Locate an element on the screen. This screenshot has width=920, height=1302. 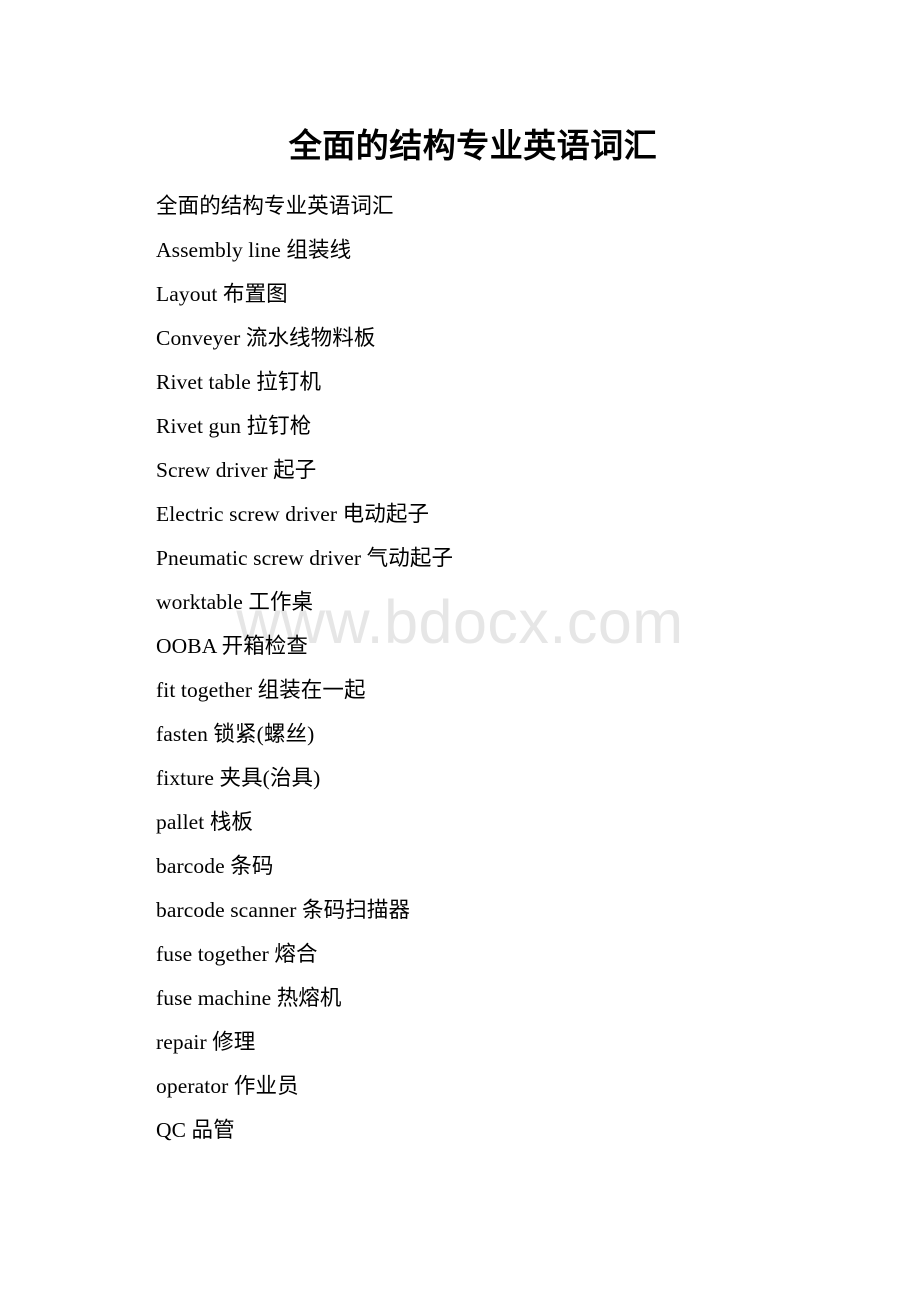
paragraph: Screw driver 起子 is located at coordinates (236, 469).